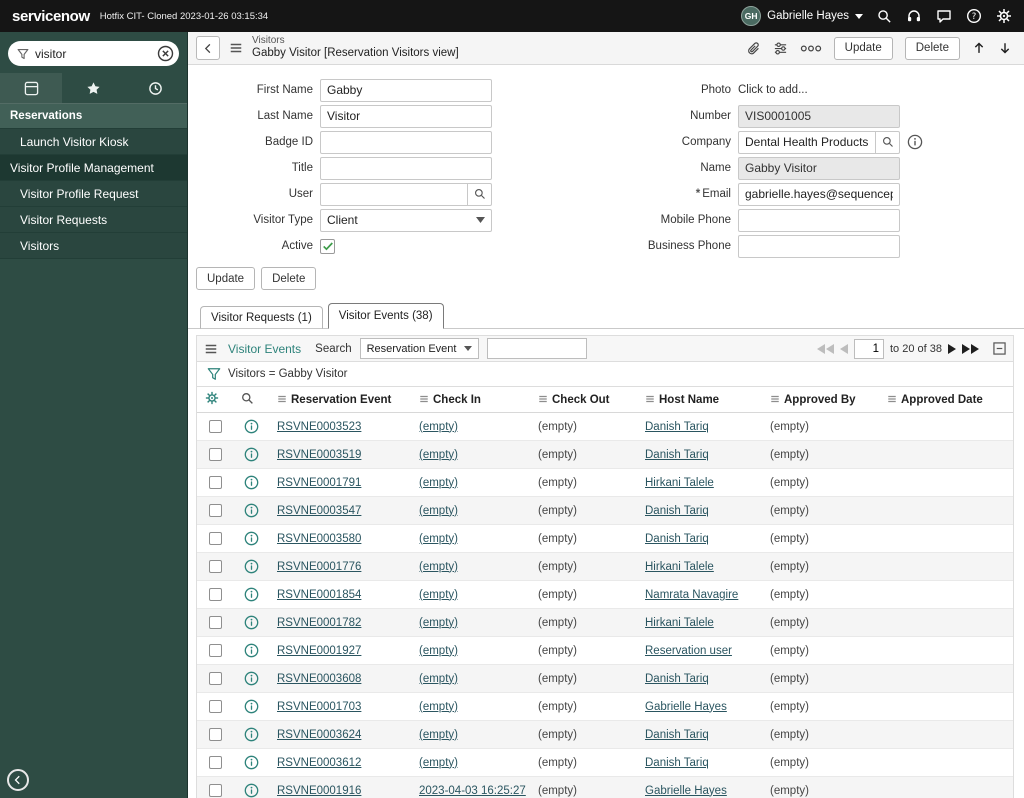 This screenshot has height=798, width=1024. Describe the element at coordinates (480, 194) in the screenshot. I see `user-lookup-icon` at that location.